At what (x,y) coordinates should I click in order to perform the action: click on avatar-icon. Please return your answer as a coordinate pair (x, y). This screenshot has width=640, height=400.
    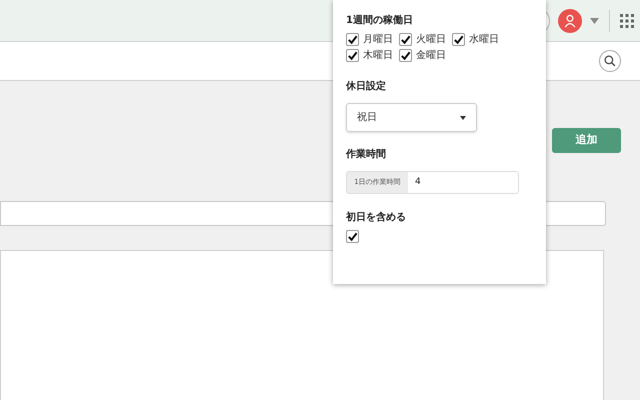
    Looking at the image, I should click on (570, 20).